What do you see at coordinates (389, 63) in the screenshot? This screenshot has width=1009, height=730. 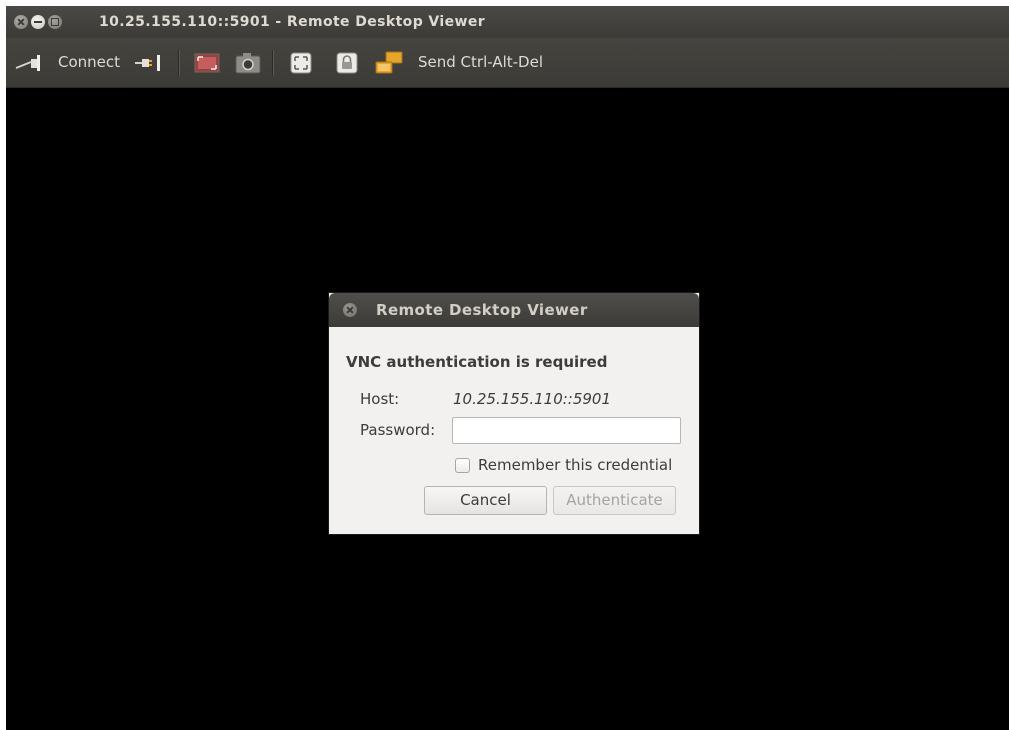 I see `send-keys-icon` at bounding box center [389, 63].